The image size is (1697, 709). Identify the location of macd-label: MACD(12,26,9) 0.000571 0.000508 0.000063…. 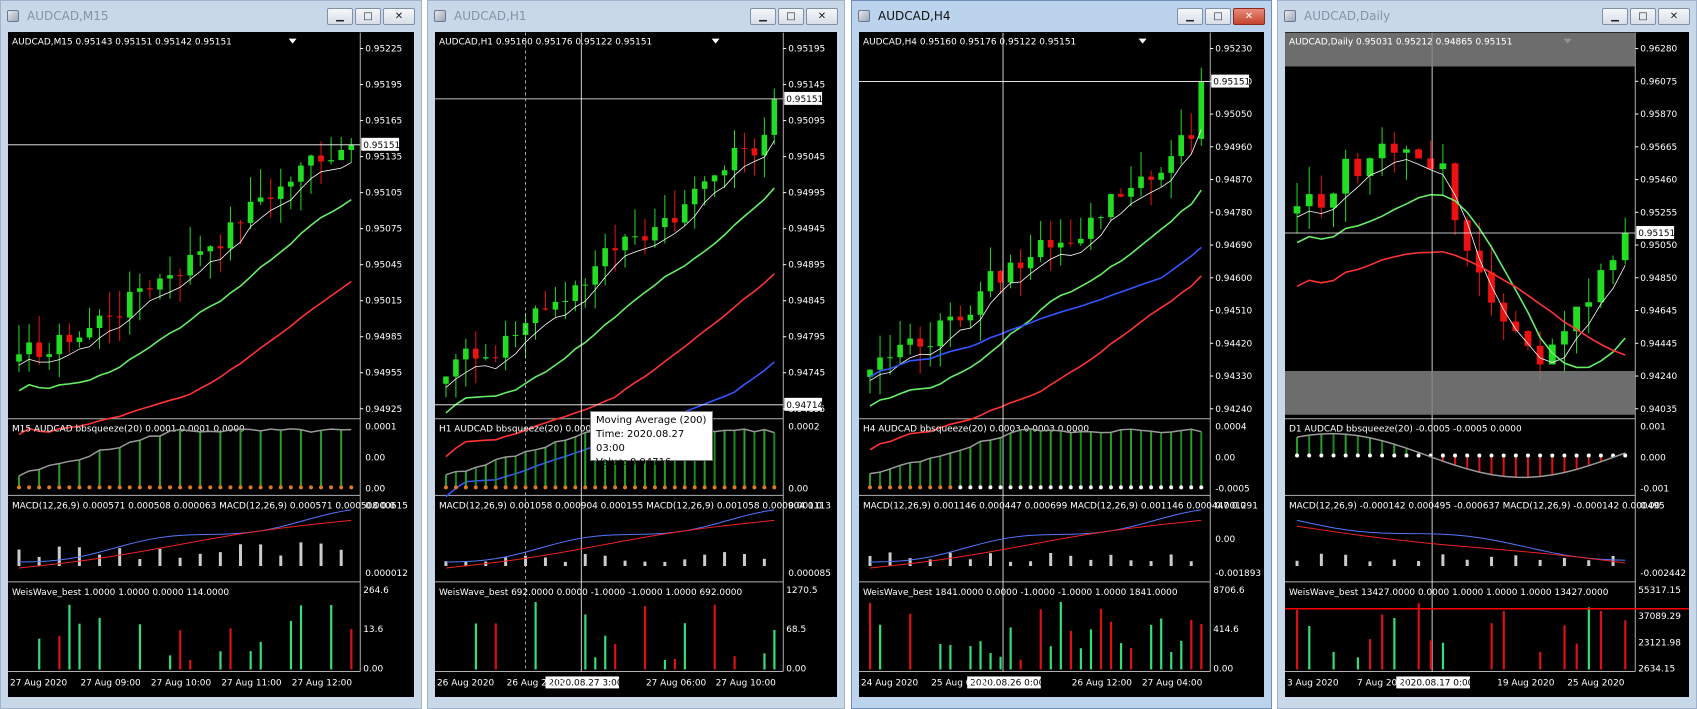
(203, 506).